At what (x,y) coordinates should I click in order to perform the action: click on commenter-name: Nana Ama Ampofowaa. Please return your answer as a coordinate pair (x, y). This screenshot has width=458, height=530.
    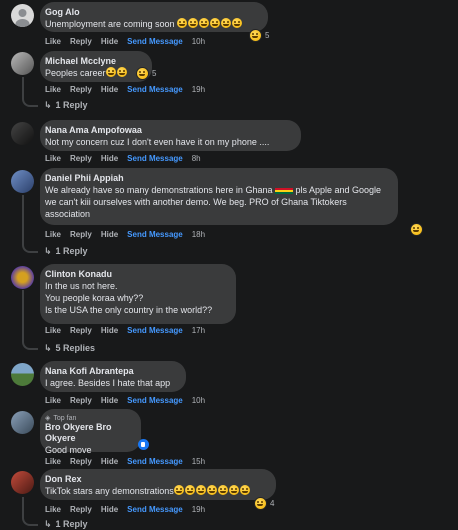
    Looking at the image, I should click on (168, 130).